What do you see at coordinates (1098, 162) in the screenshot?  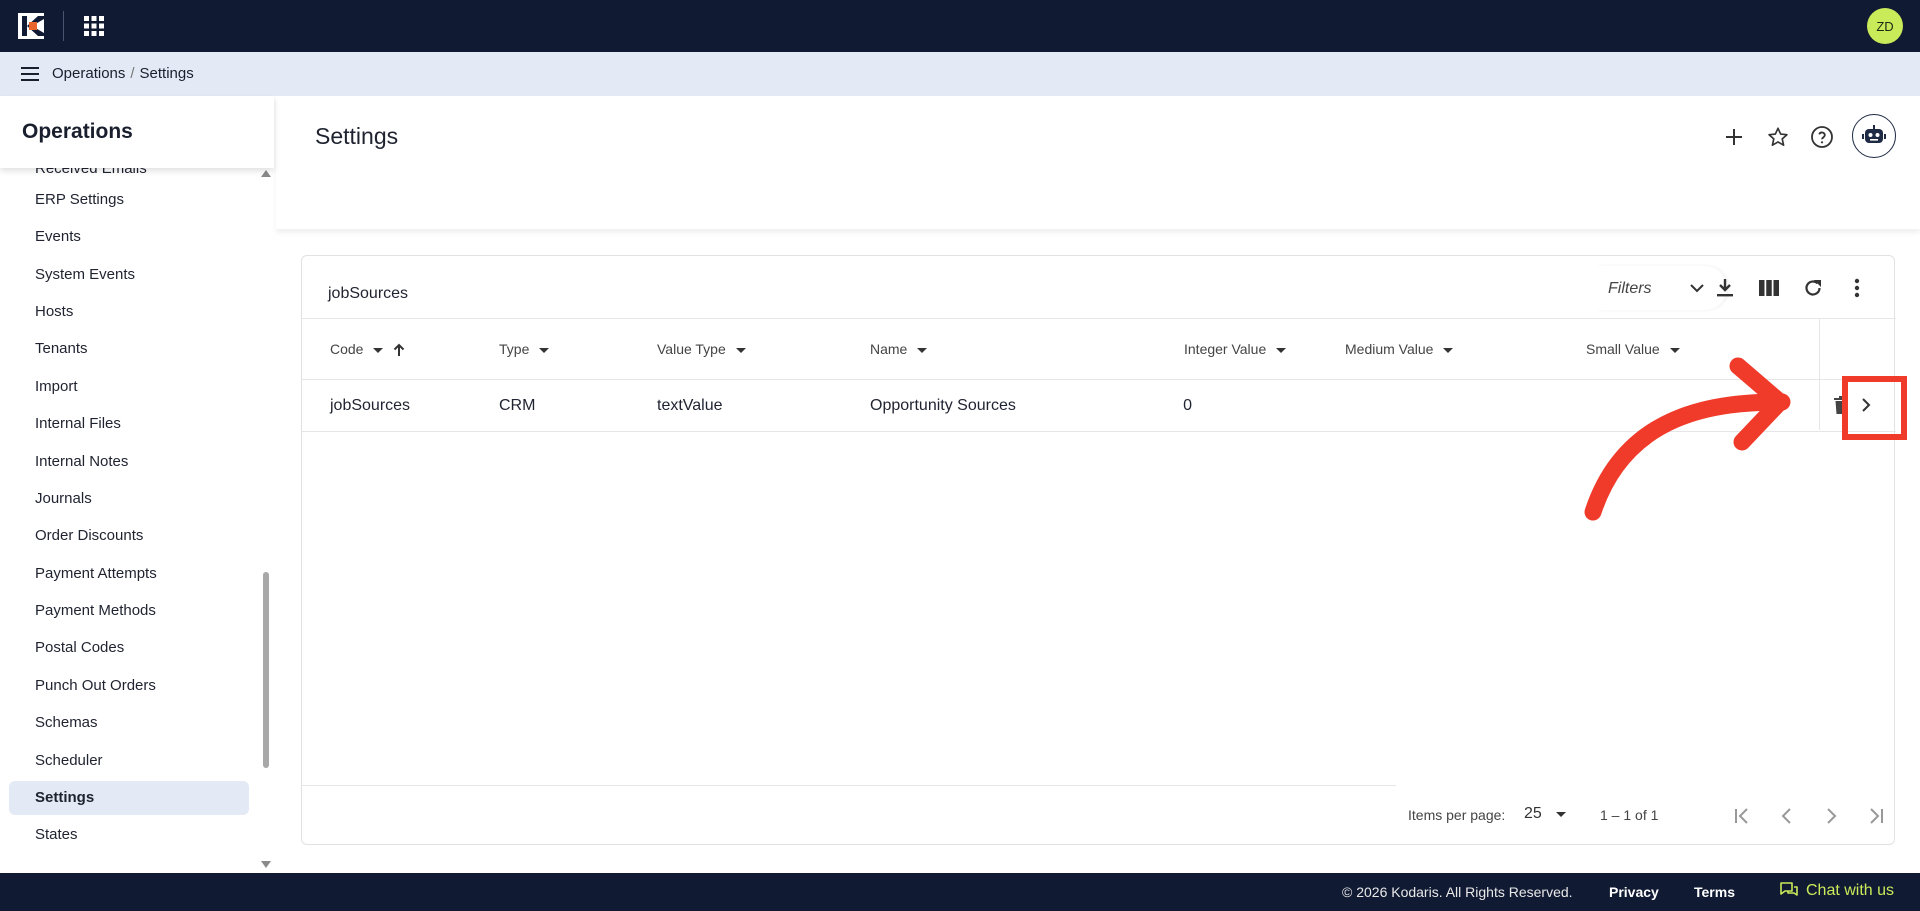 I see `page-header: Settings` at bounding box center [1098, 162].